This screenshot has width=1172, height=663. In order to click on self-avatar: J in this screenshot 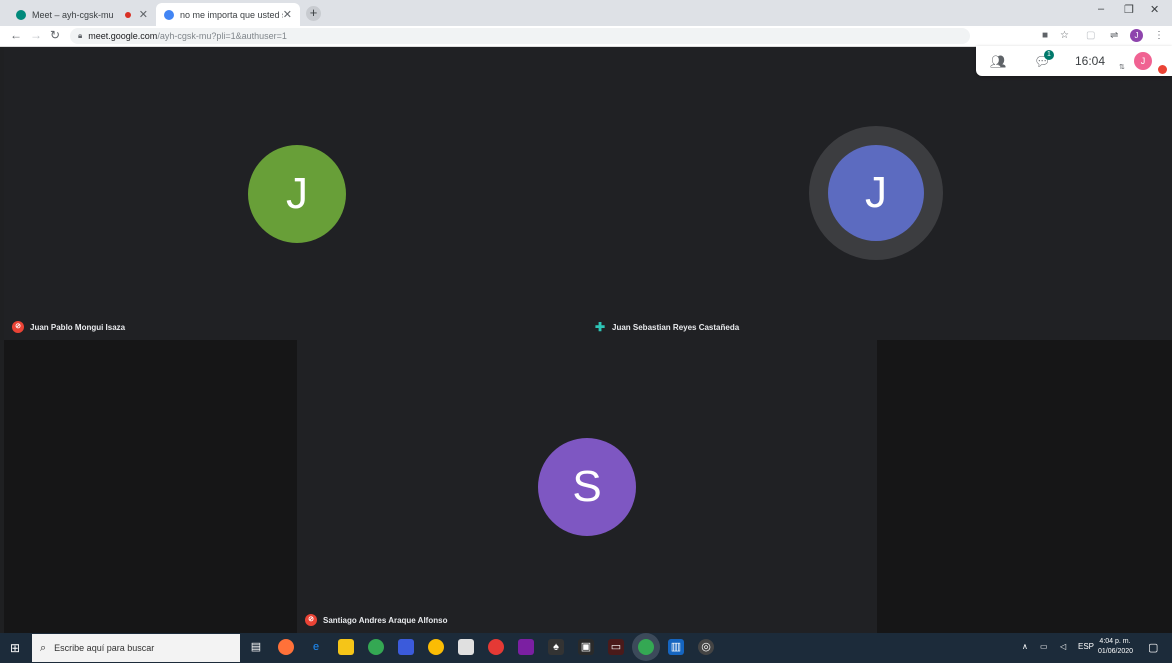, I will do `click(1143, 61)`.